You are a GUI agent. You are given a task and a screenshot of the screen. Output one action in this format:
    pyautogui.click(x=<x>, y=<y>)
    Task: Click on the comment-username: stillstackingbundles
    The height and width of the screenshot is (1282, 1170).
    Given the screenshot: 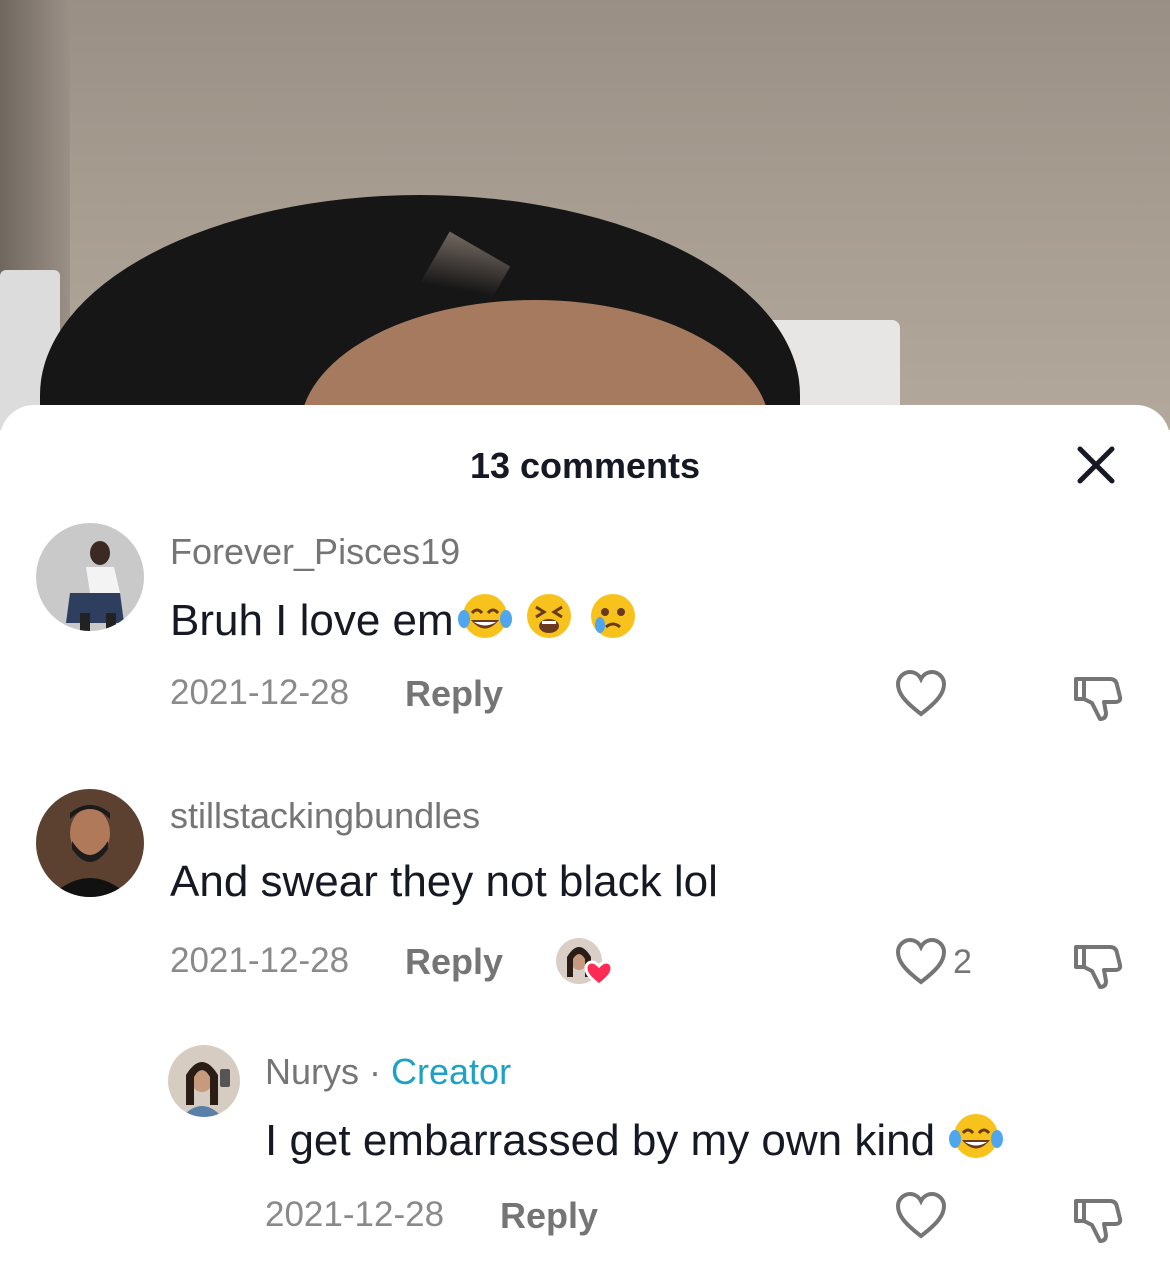 What is the action you would take?
    pyautogui.click(x=325, y=816)
    